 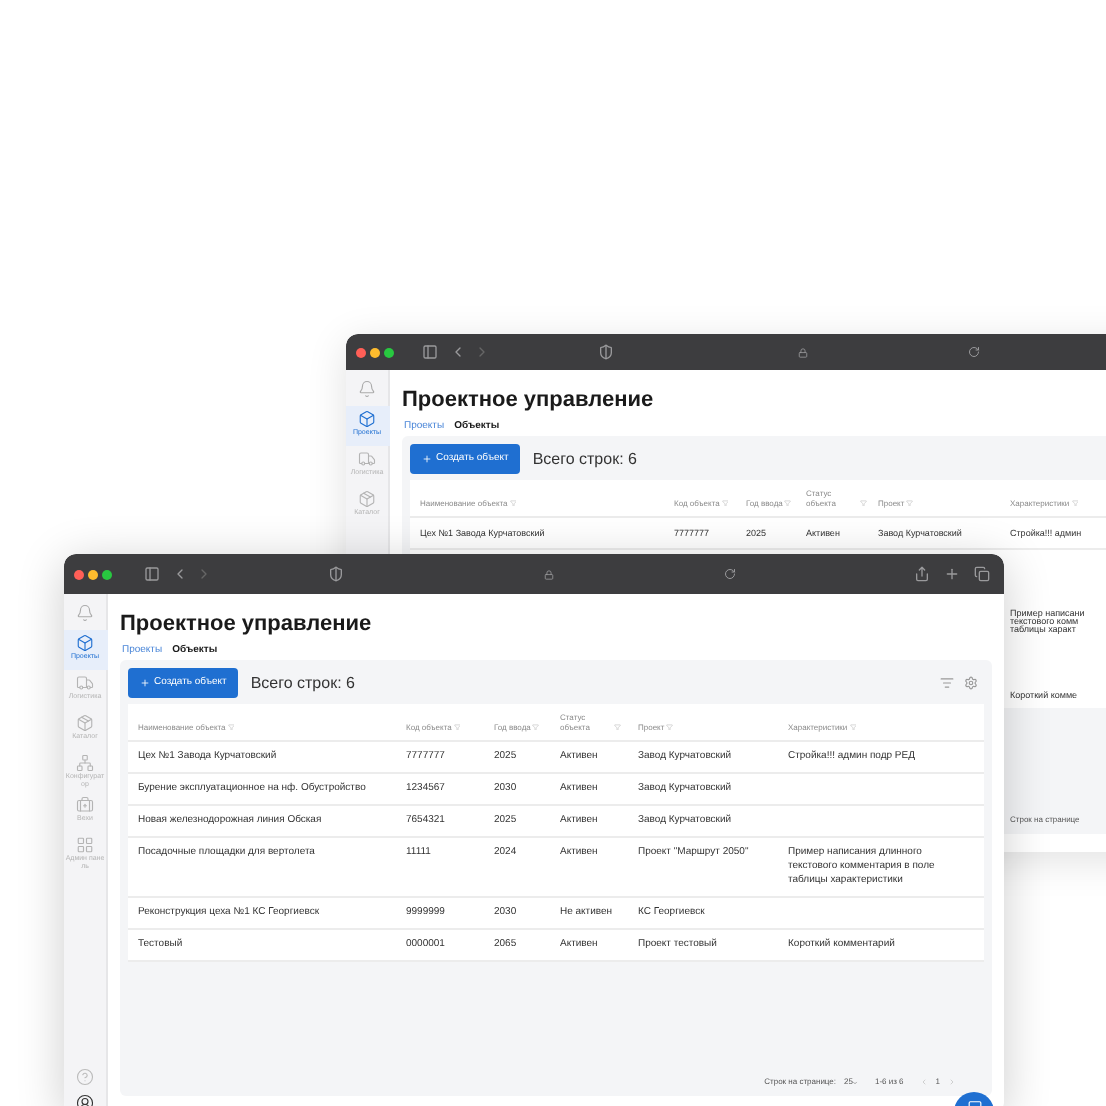 I want to click on share-icon, so click(x=922, y=574).